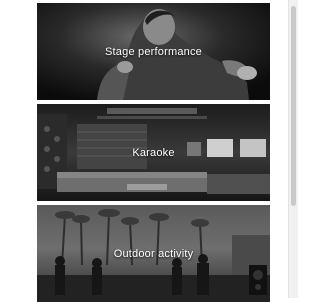 This screenshot has width=320, height=302. I want to click on card-label: Stage performance, so click(153, 51).